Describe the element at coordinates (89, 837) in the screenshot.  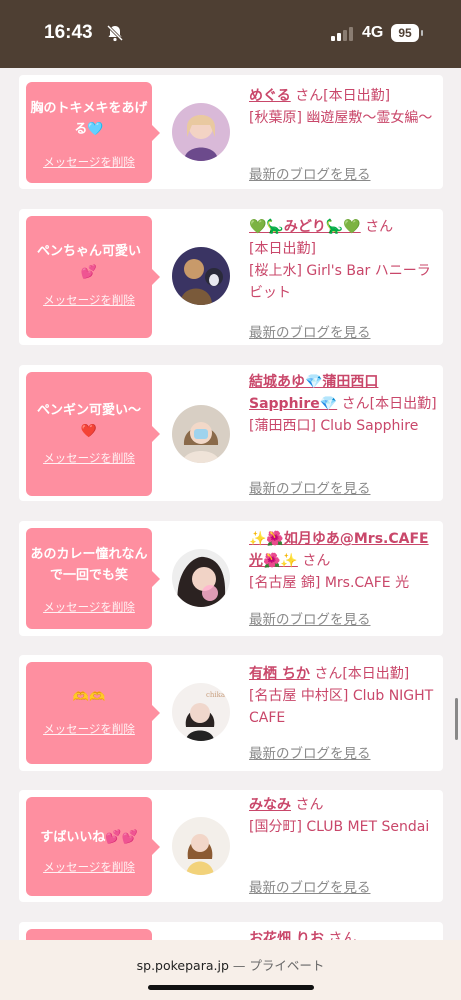
I see `message-text: すばいいね💕💕` at that location.